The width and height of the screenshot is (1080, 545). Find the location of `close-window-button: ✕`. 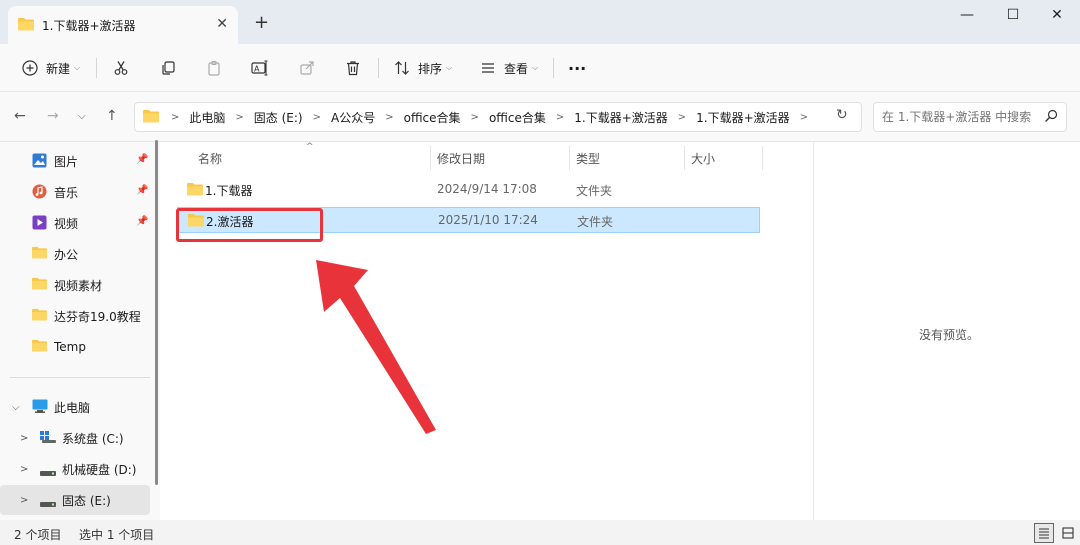

close-window-button: ✕ is located at coordinates (1057, 15).